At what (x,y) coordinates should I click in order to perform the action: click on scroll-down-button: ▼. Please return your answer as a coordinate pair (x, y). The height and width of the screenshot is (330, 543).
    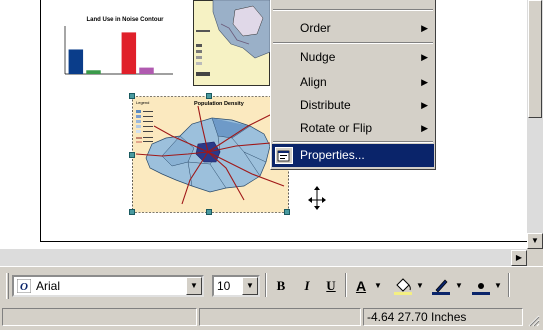
    Looking at the image, I should click on (535, 241).